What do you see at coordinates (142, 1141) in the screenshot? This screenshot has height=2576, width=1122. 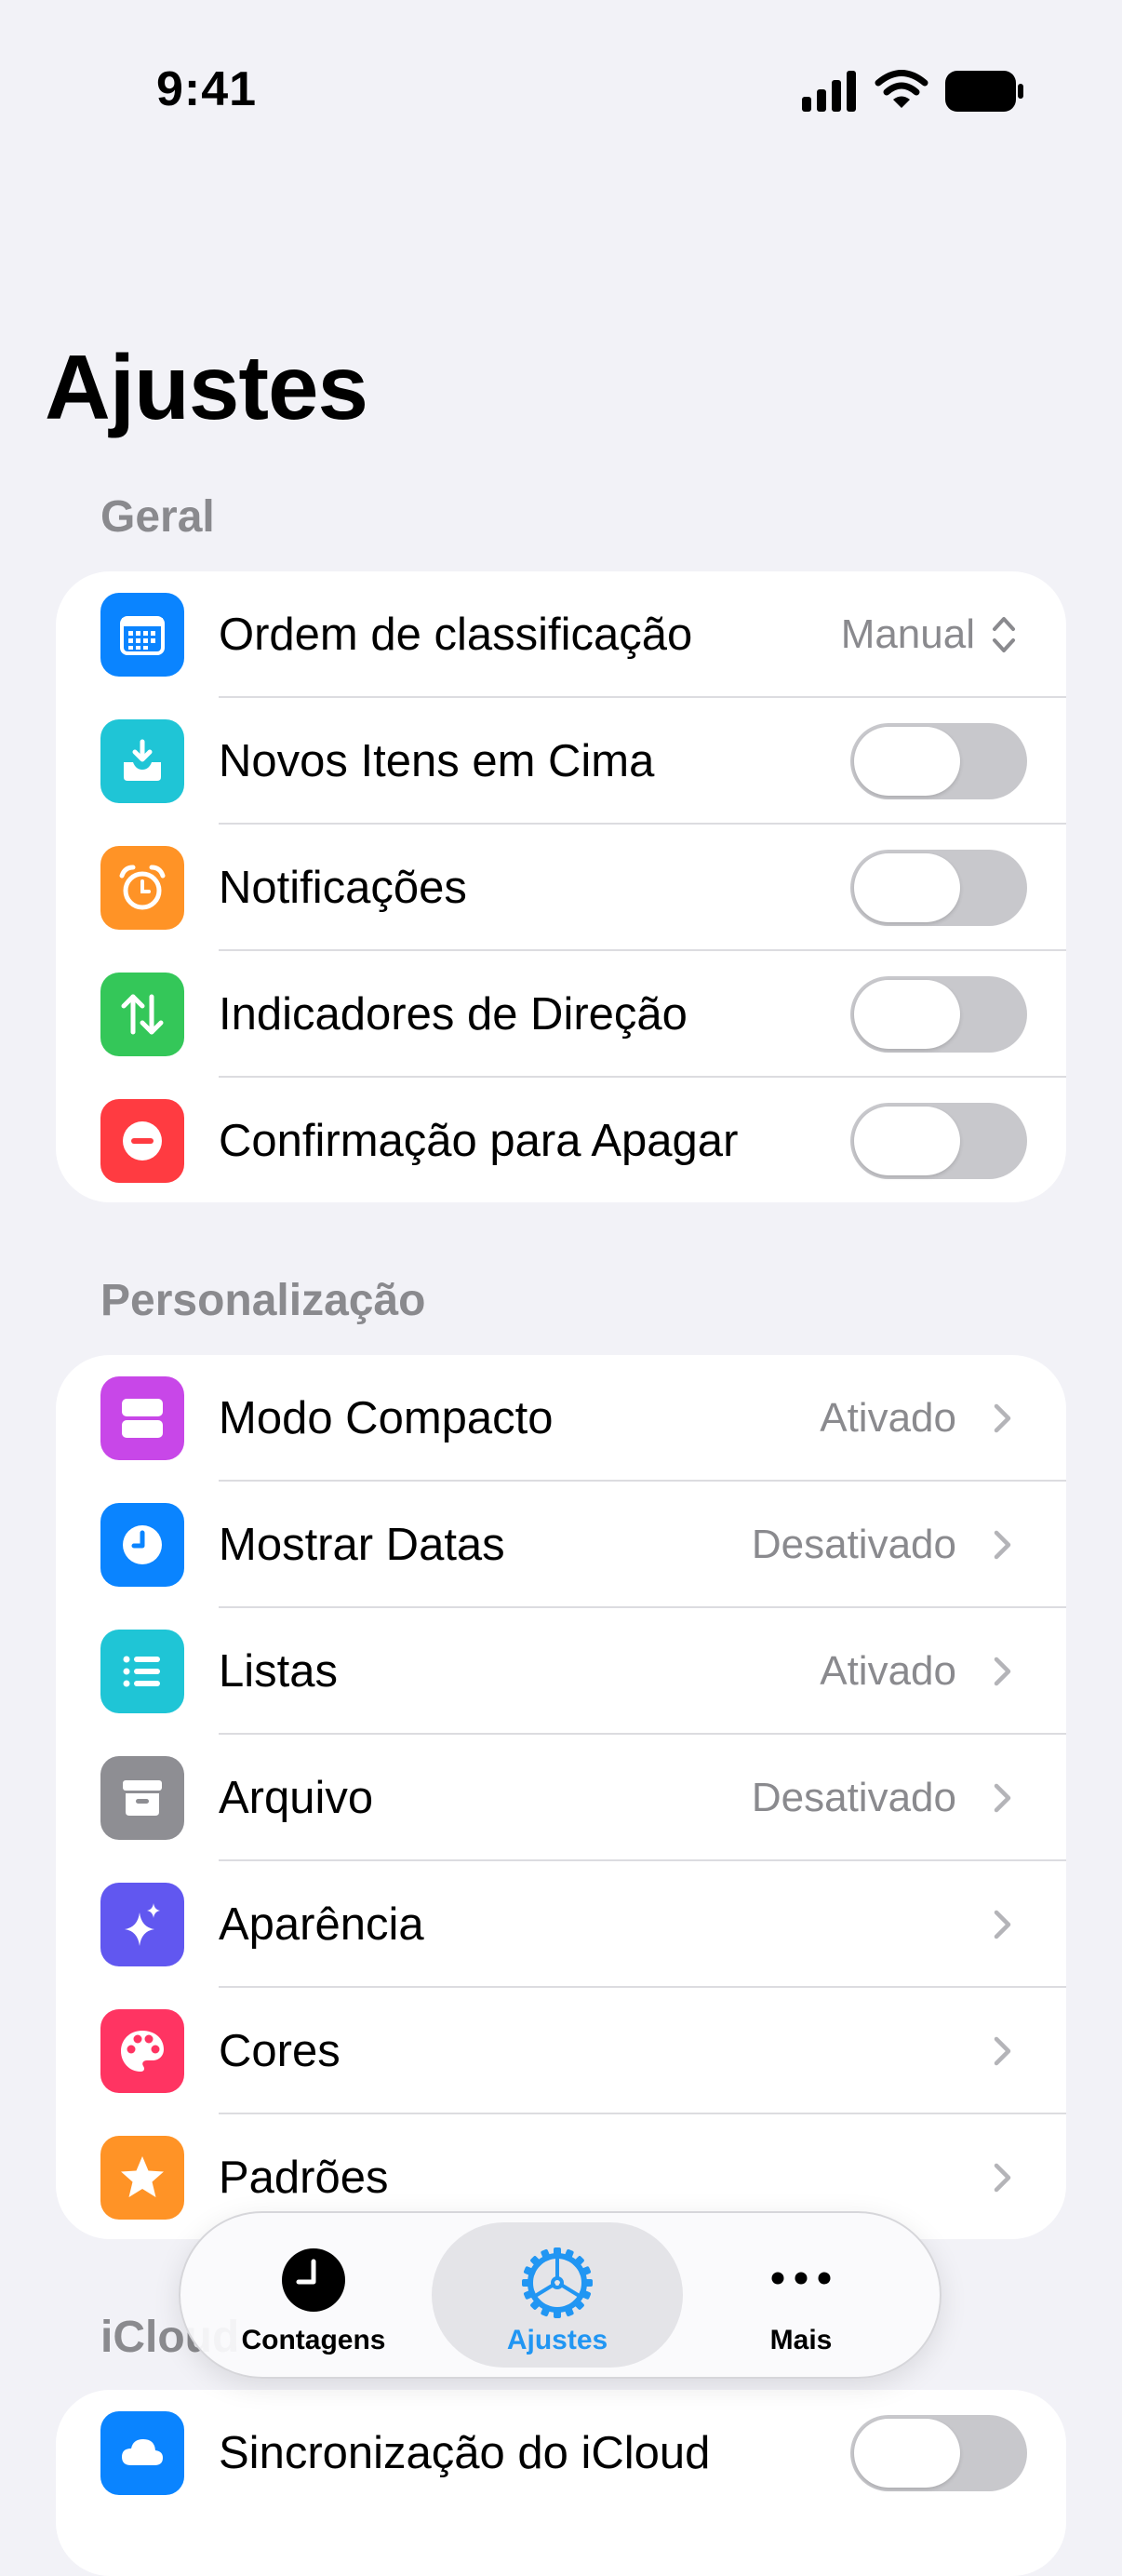 I see `minus-circle-icon` at bounding box center [142, 1141].